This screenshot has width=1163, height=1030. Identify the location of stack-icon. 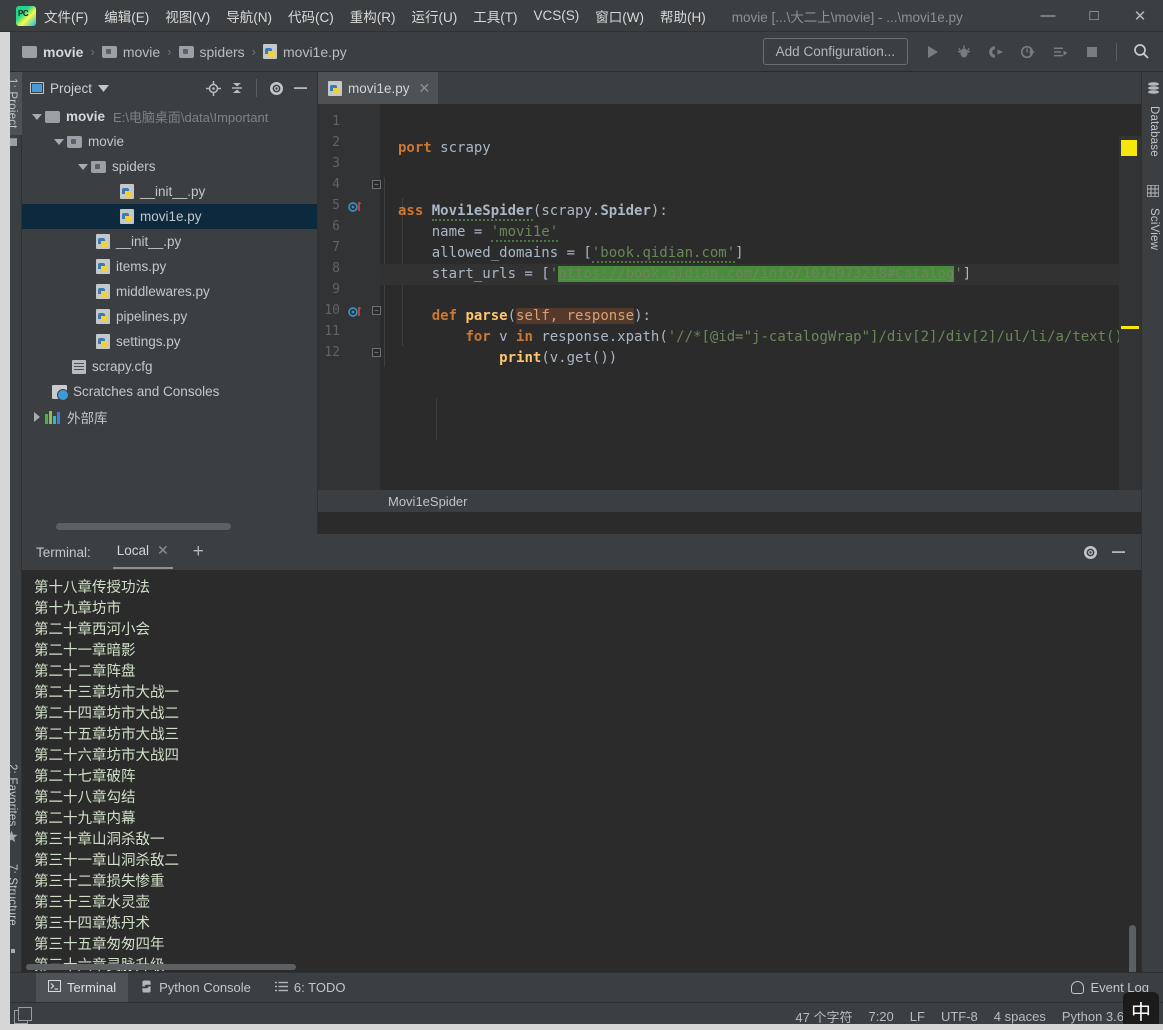
(23, 1015).